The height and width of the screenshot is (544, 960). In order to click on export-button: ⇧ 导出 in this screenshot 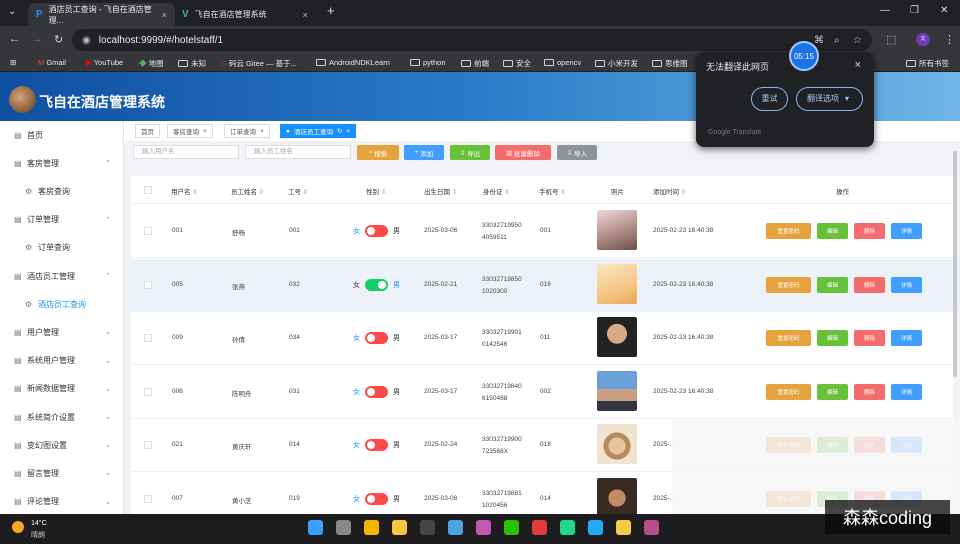, I will do `click(470, 152)`.